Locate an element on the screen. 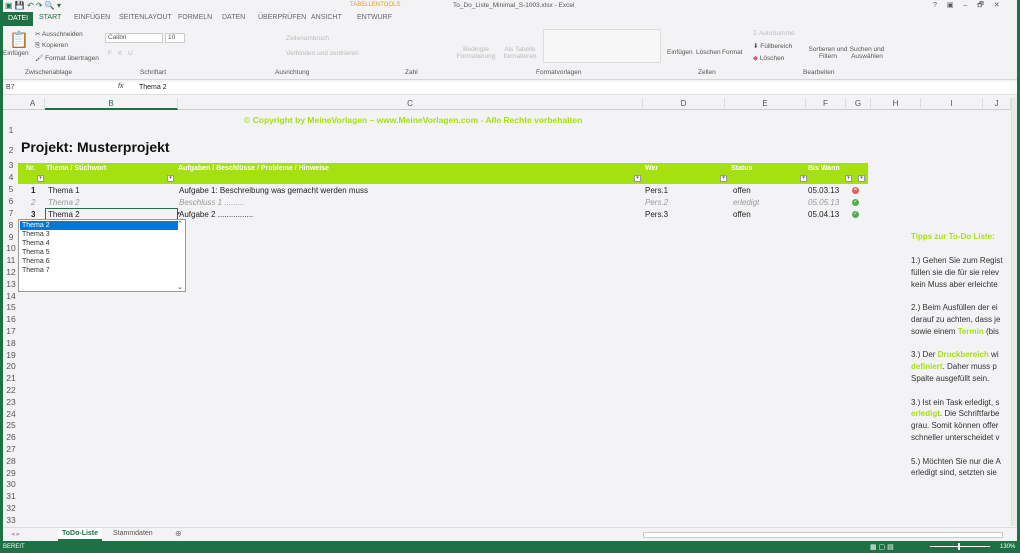 The image size is (1020, 553). row-header-5: 5 is located at coordinates (11, 189).